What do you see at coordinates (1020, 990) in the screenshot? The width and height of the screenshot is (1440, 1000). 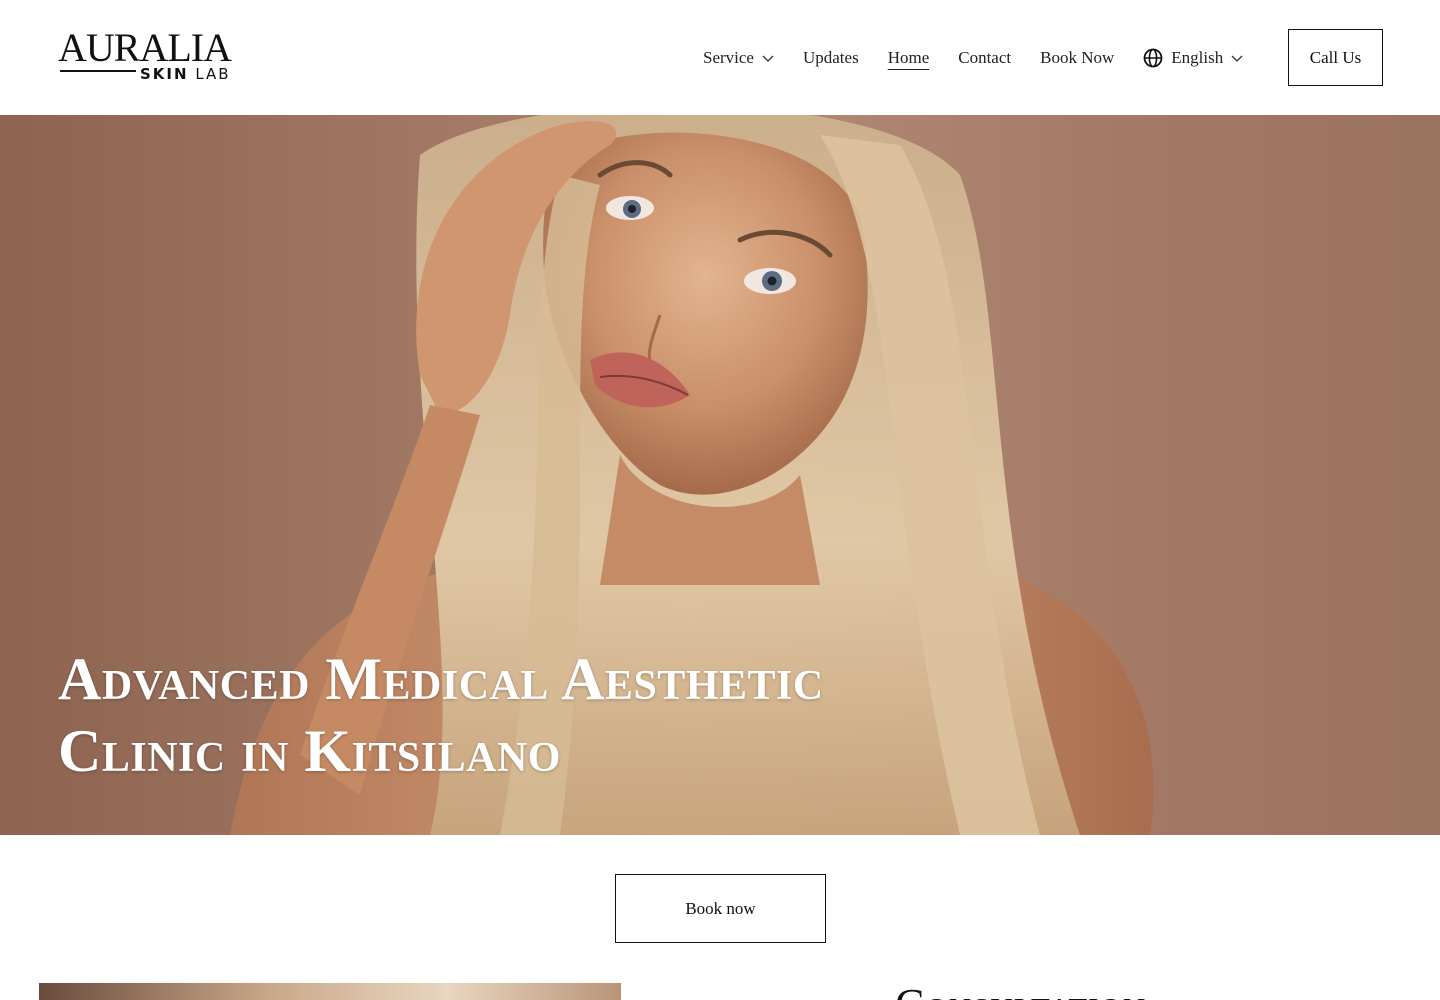 I see `consultation-heading: Consultation` at bounding box center [1020, 990].